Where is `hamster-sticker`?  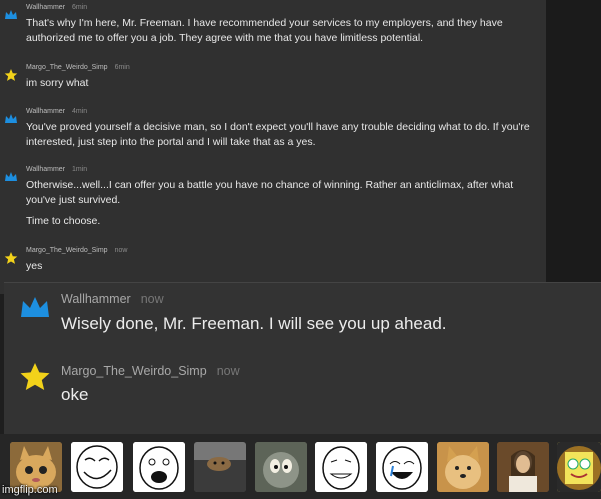 hamster-sticker is located at coordinates (220, 467).